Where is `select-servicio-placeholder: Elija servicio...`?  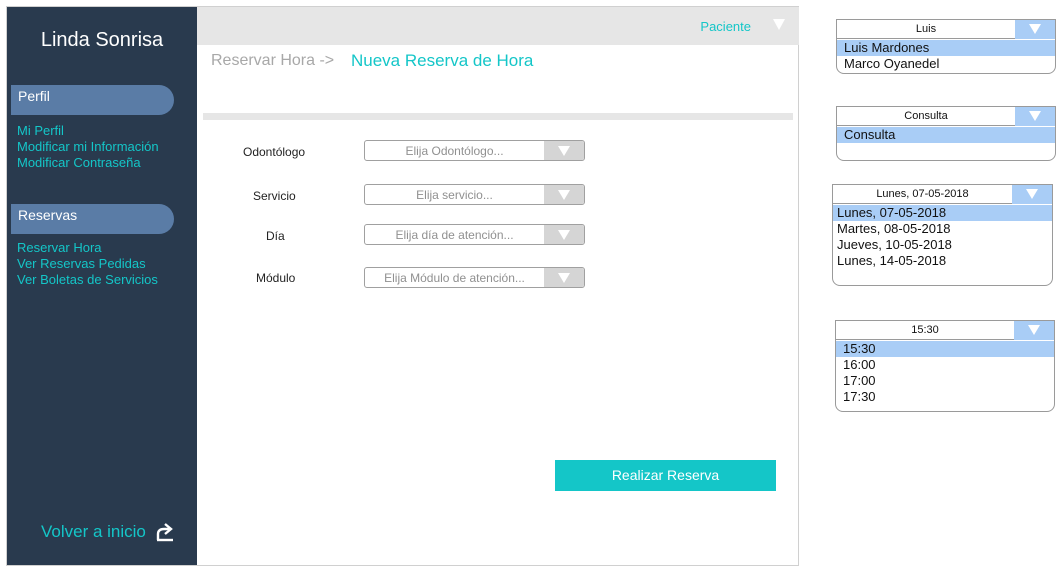 select-servicio-placeholder: Elija servicio... is located at coordinates (454, 195).